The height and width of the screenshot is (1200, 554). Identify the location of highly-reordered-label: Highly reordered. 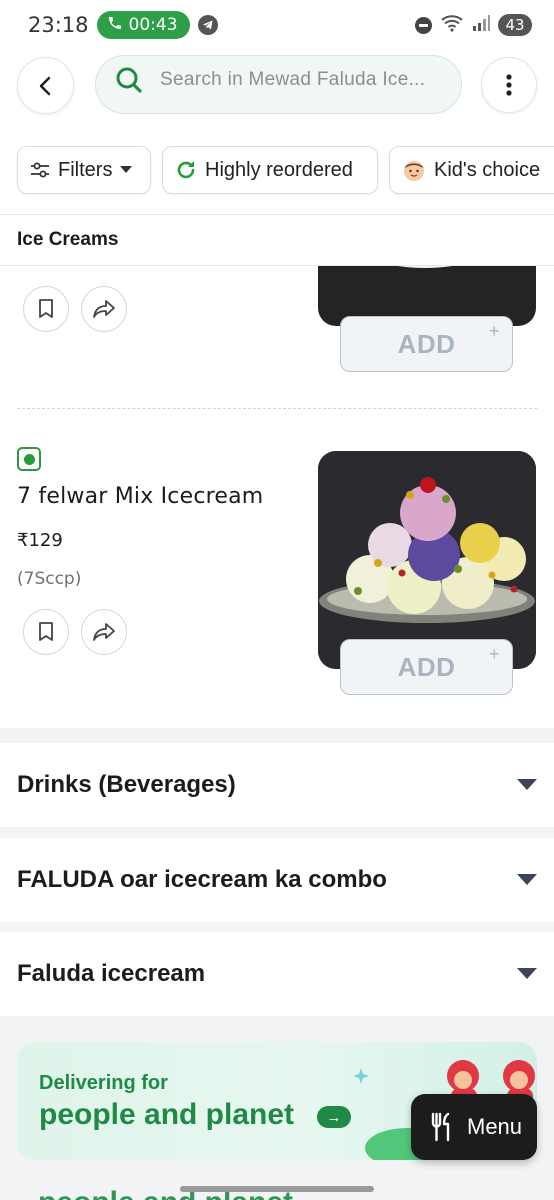
(279, 169).